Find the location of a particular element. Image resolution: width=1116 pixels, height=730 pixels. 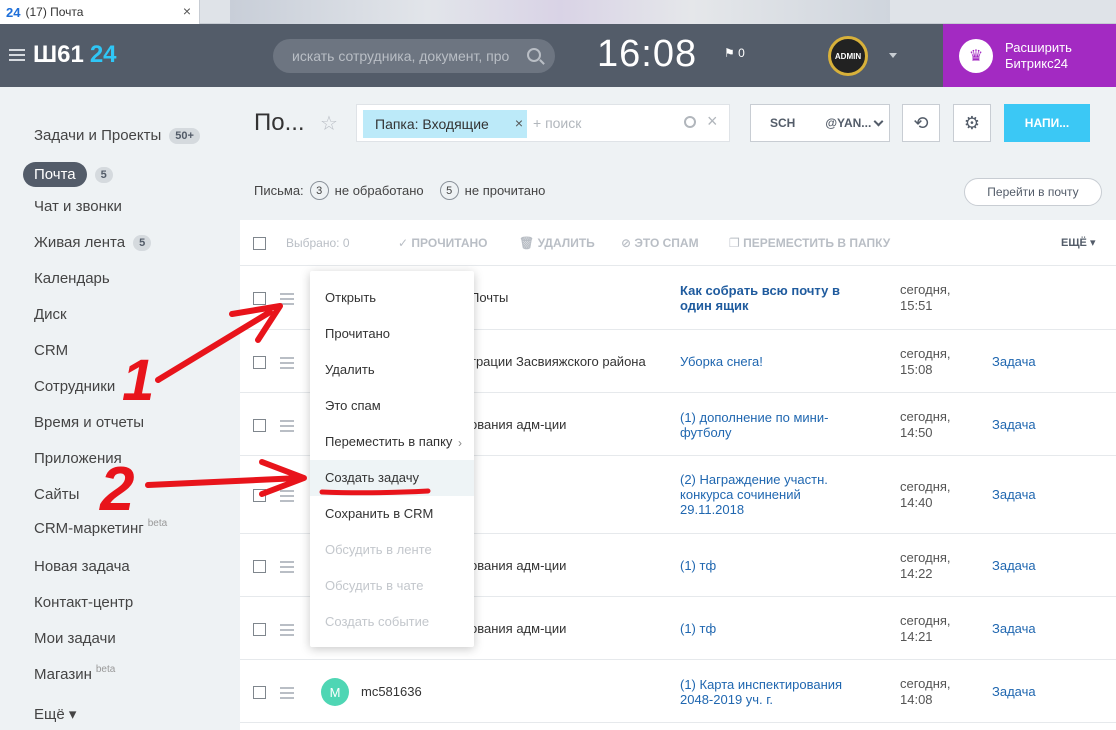

context-menu-item: Создать задачу is located at coordinates (372, 477).